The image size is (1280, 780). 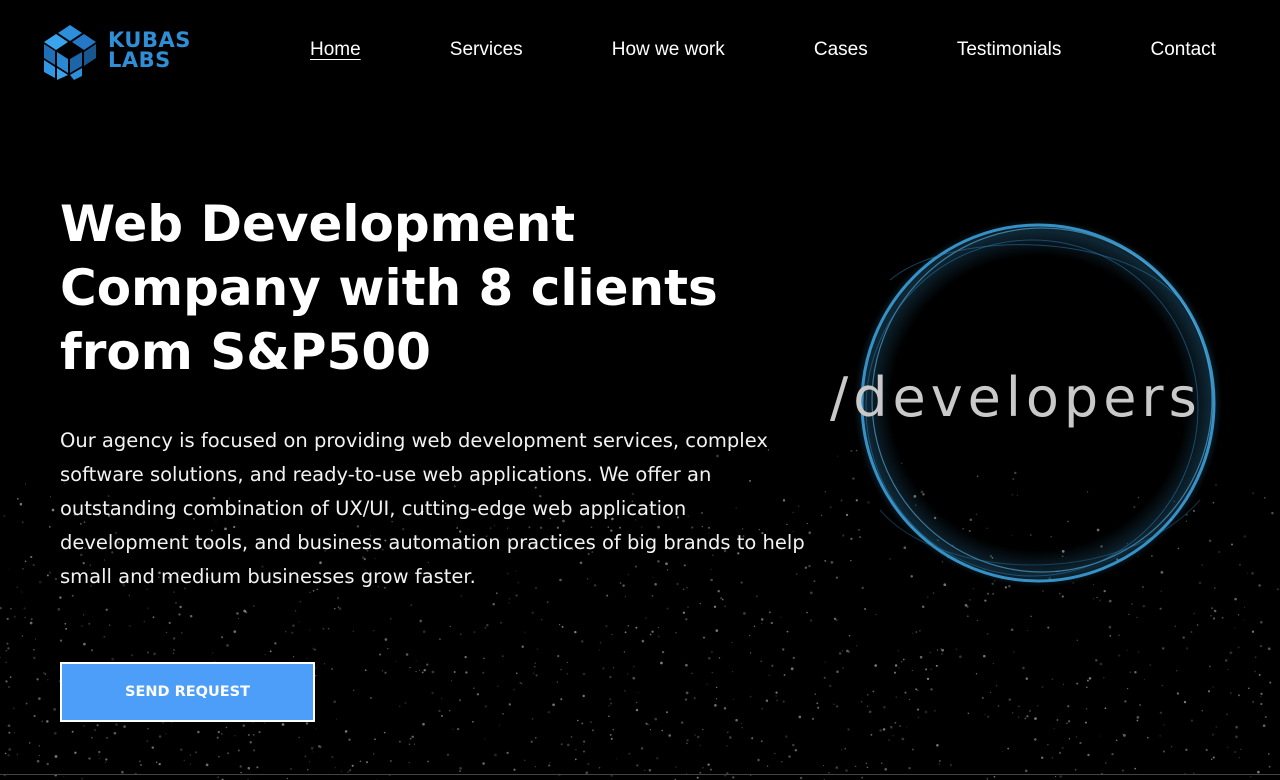 I want to click on send-request-button: SEND REQUEST, so click(x=187, y=692).